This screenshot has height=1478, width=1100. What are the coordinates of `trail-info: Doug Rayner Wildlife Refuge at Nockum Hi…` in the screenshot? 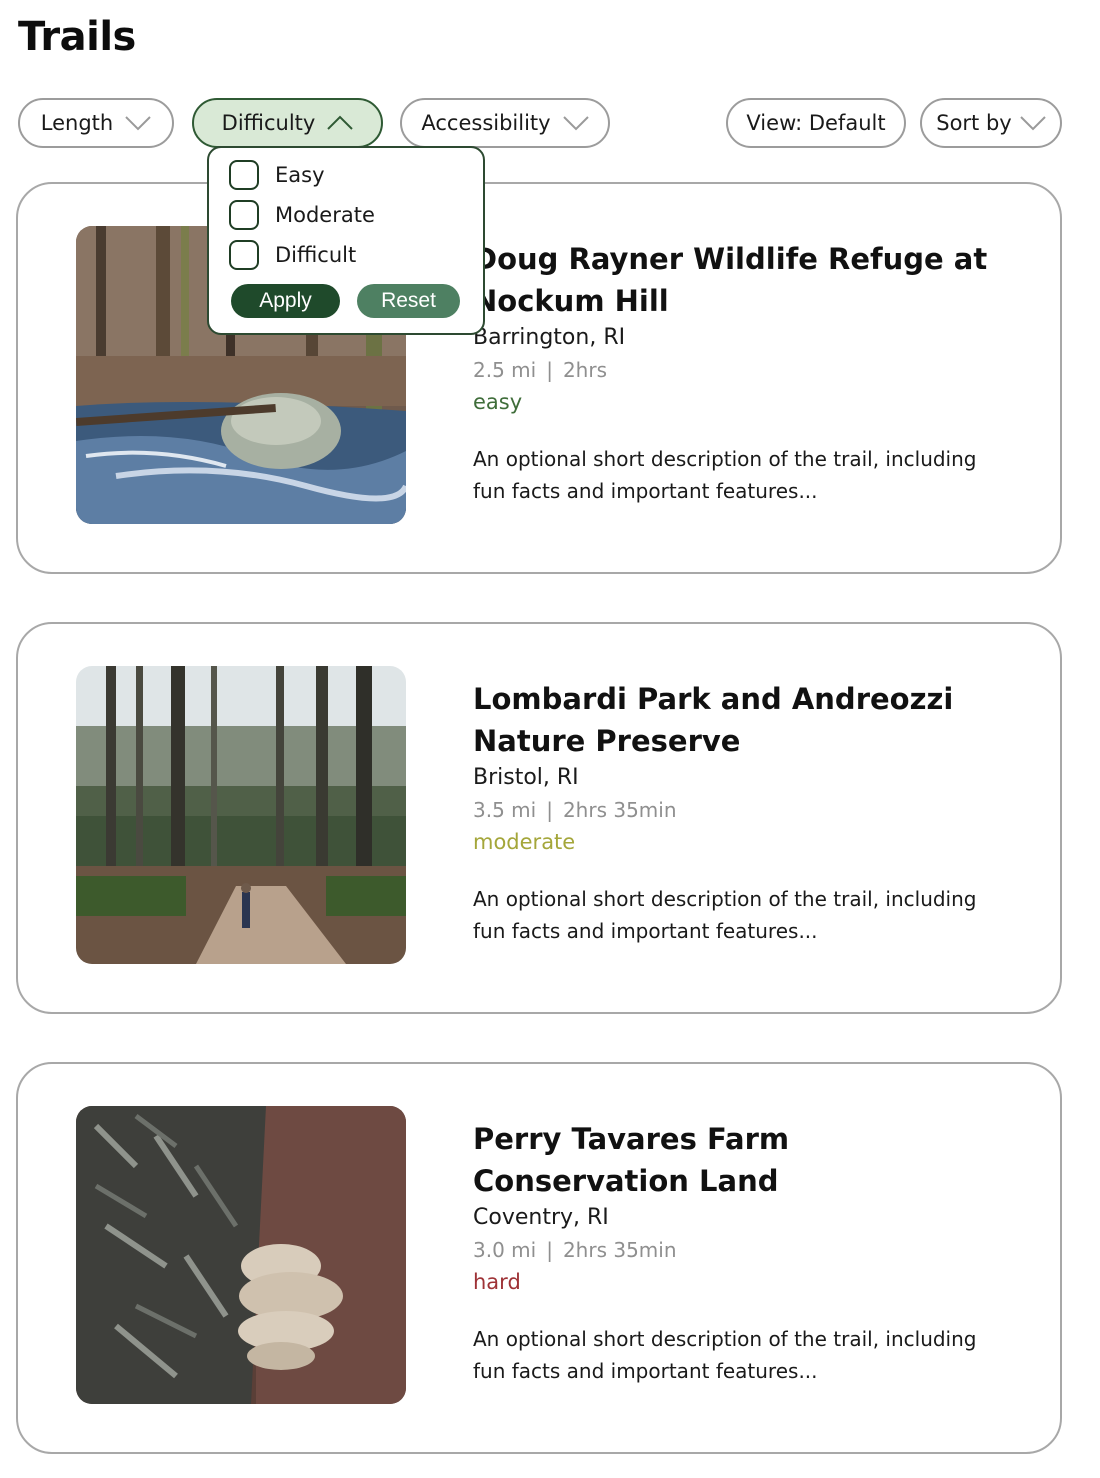 It's located at (733, 372).